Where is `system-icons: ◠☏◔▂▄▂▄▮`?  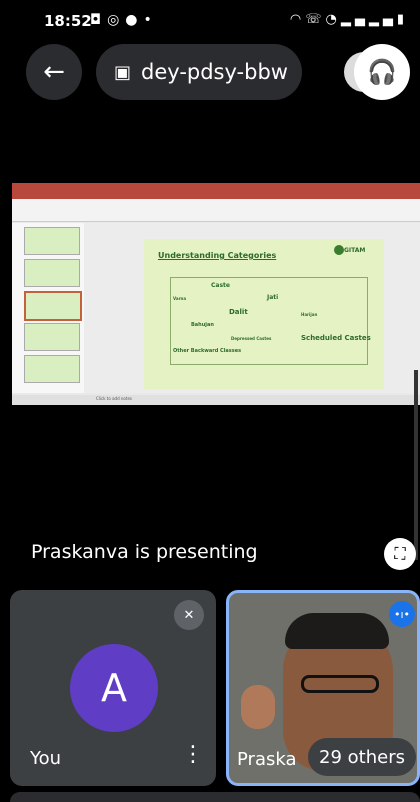 system-icons: ◠☏◔▂▄▂▄▮ is located at coordinates (349, 19).